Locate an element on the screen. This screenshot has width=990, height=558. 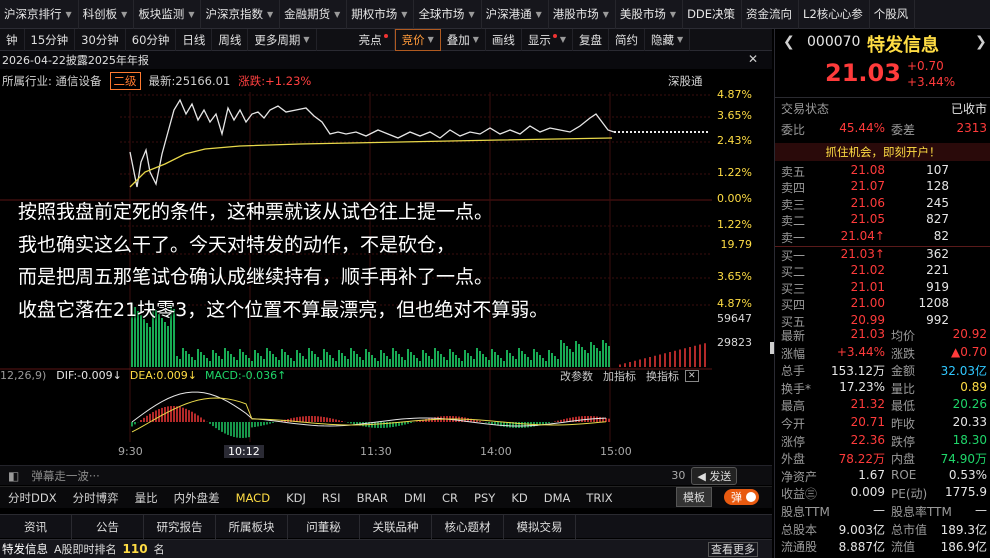
period-minute: 钟 is located at coordinates (12, 39).